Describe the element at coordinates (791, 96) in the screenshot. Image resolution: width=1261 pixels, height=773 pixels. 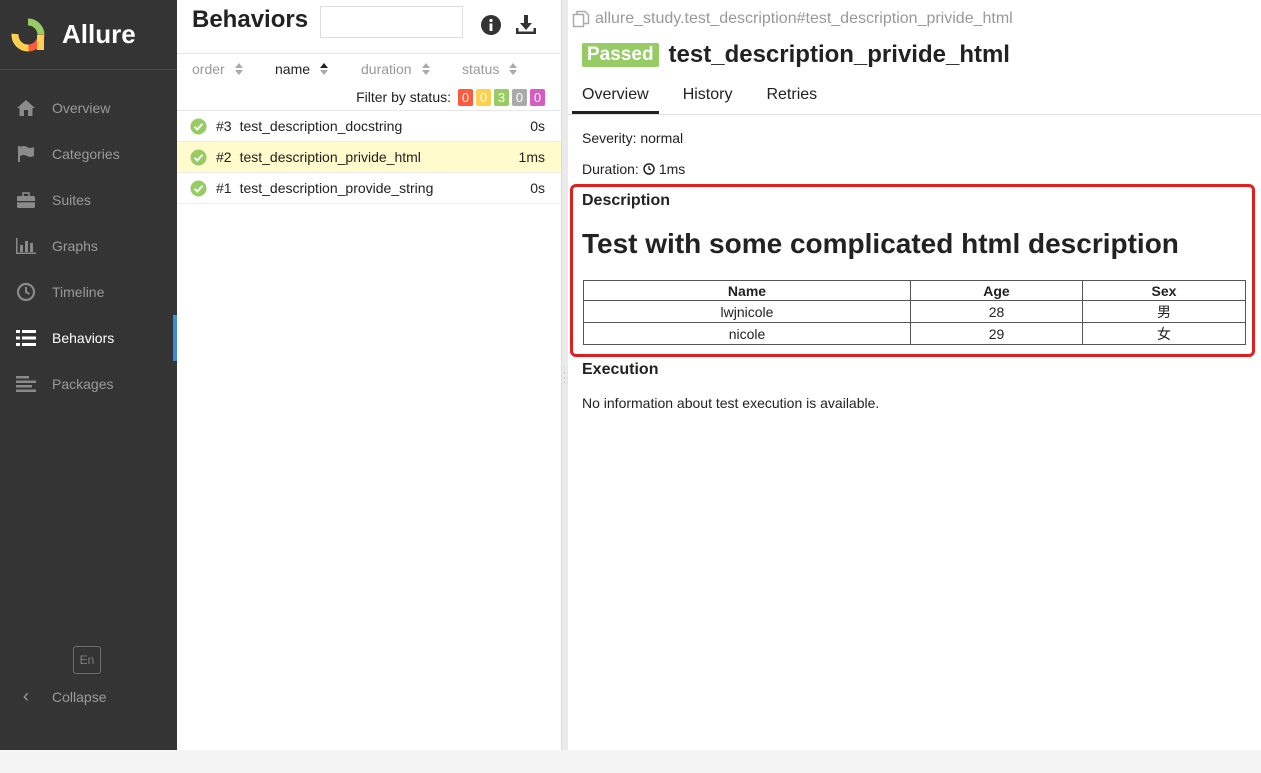
I see `tab-retries: Retries` at that location.